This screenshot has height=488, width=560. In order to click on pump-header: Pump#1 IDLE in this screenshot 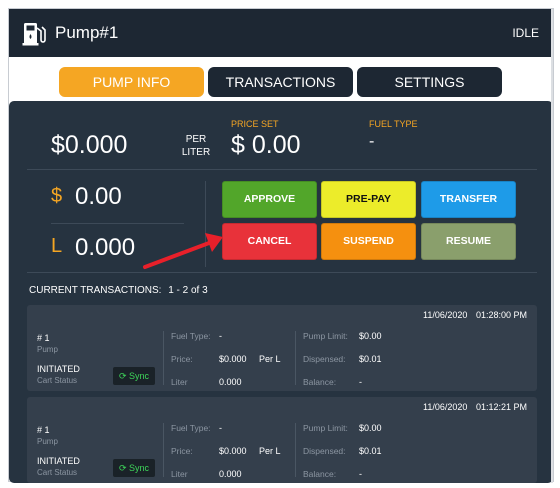, I will do `click(281, 33)`.